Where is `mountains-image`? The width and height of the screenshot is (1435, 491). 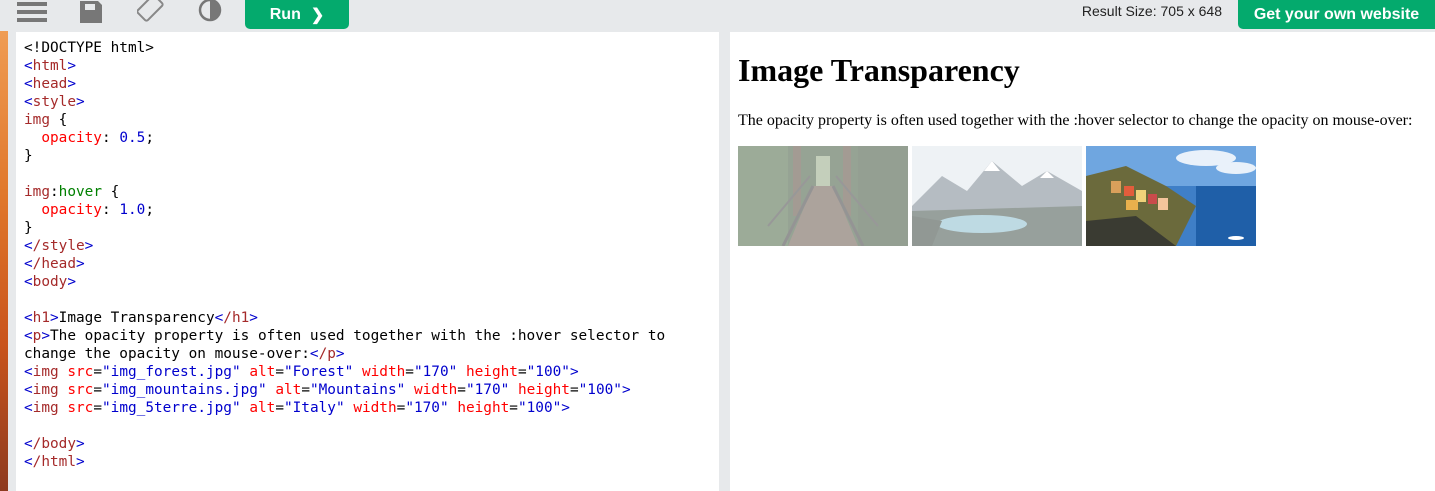
mountains-image is located at coordinates (997, 196).